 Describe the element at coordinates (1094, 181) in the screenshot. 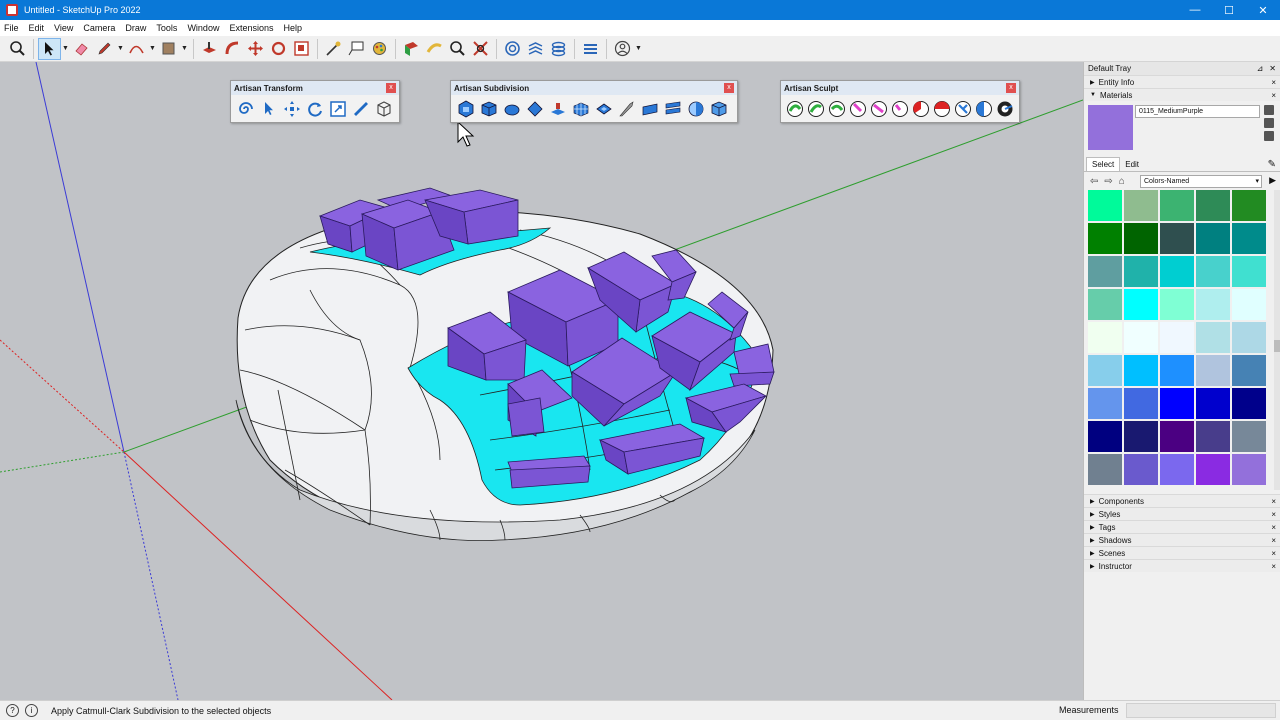

I see `back-arrow-icon: ⇦` at that location.